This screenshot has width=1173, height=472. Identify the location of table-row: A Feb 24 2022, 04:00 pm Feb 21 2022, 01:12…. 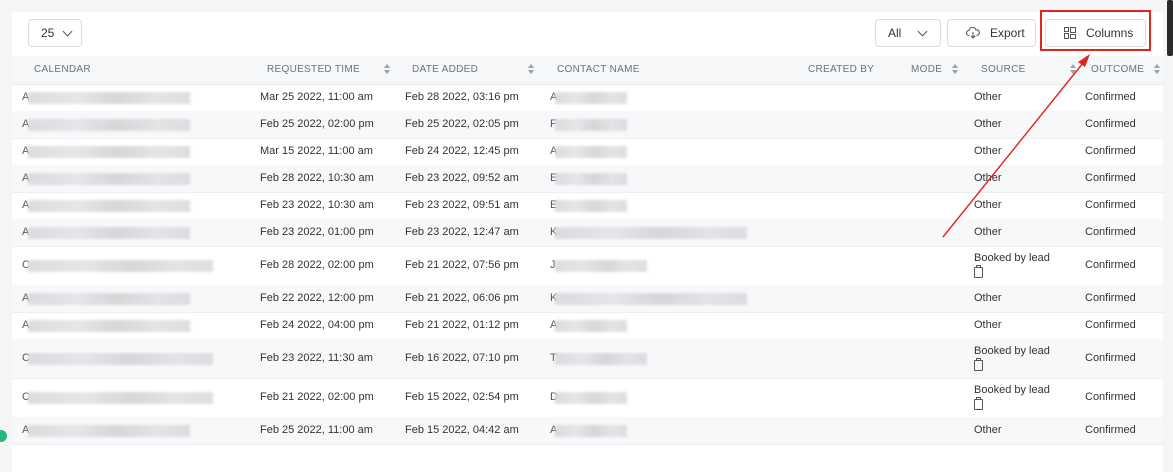
(587, 326).